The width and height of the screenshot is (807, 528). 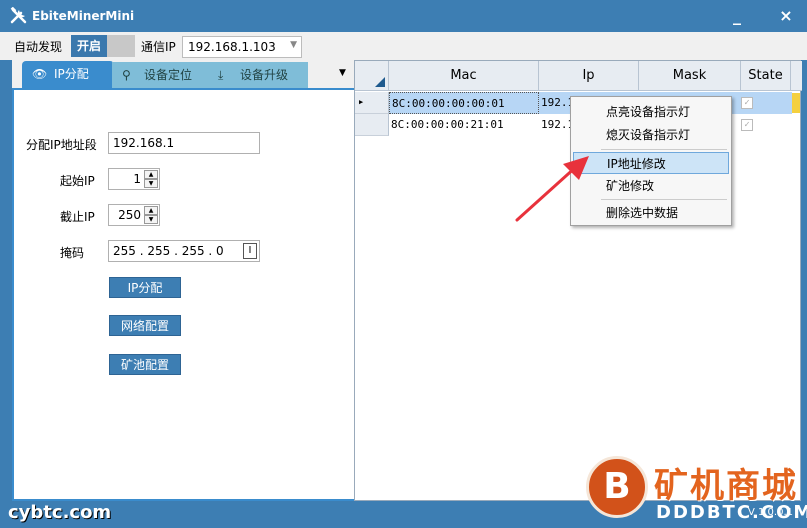 What do you see at coordinates (232, 47) in the screenshot?
I see `comm-ip-value: 192.168.1.103` at bounding box center [232, 47].